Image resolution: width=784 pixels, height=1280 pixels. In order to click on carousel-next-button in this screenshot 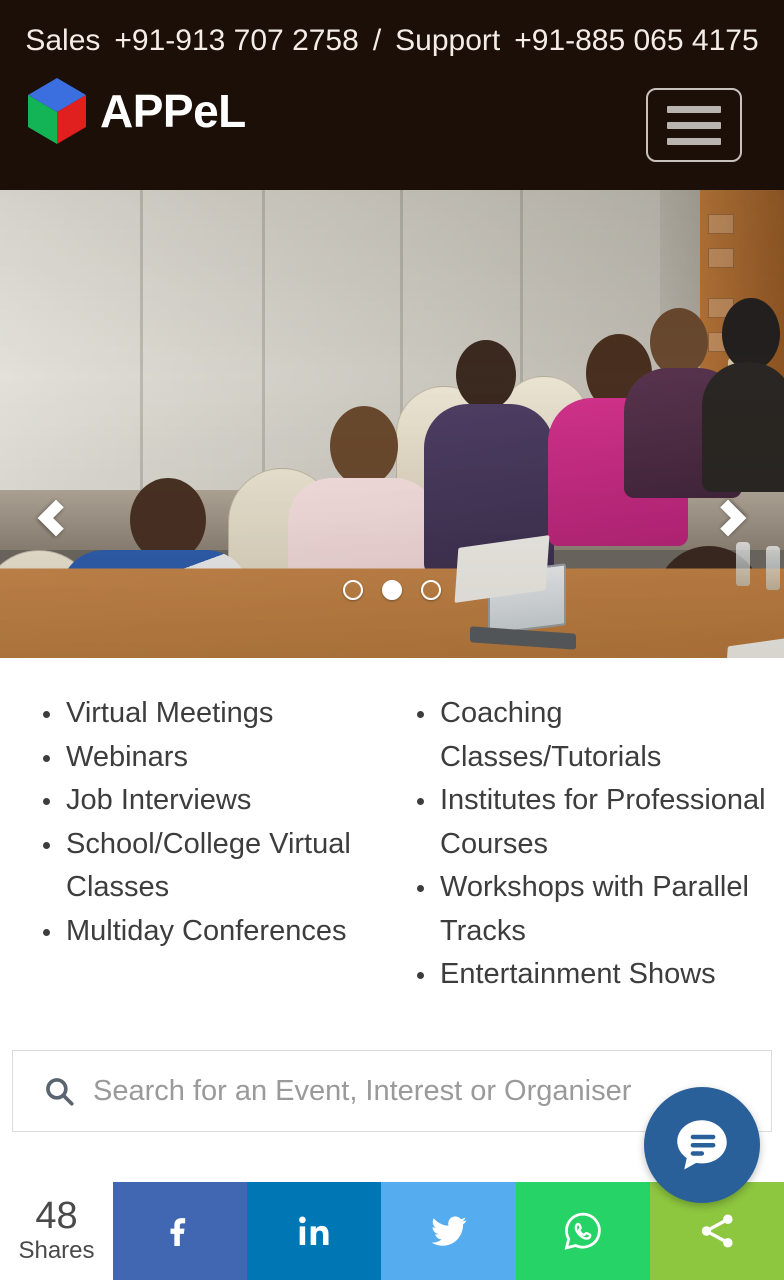, I will do `click(728, 518)`.